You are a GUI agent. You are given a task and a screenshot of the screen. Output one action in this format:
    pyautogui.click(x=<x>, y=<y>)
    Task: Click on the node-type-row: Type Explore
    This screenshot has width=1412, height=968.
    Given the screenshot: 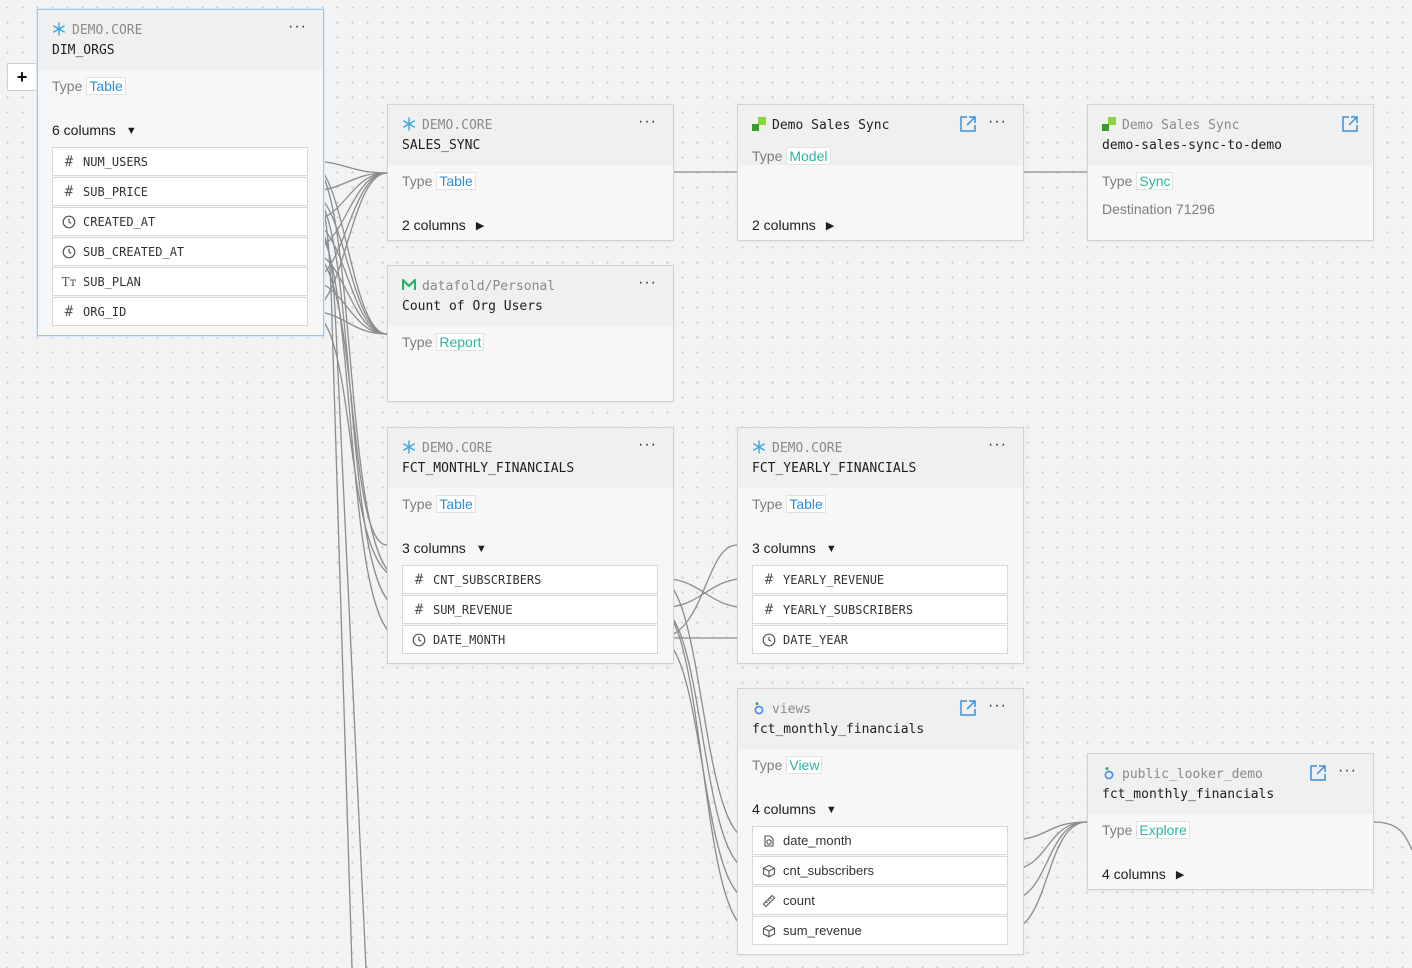 What is the action you would take?
    pyautogui.click(x=1146, y=830)
    